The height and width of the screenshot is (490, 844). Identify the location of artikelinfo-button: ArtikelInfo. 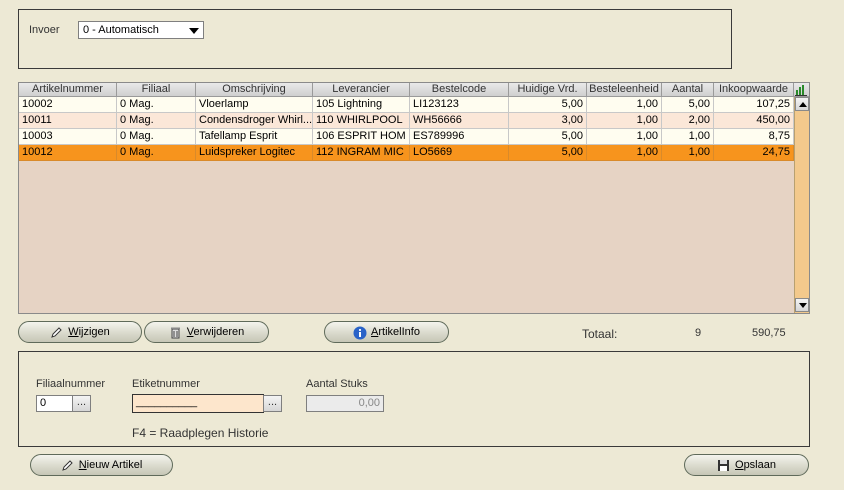
(386, 332).